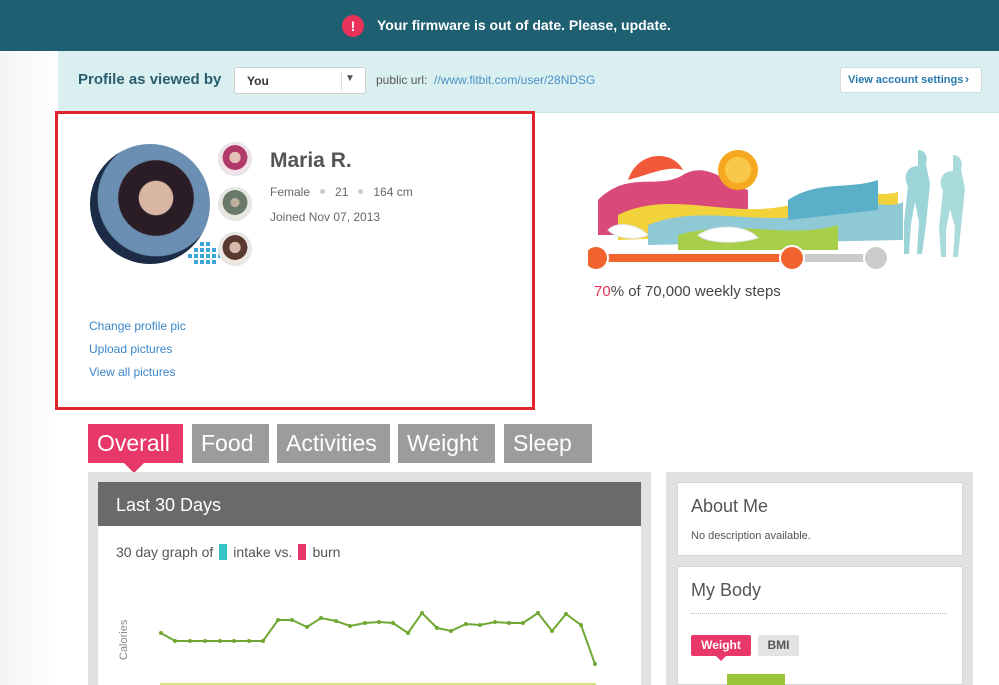 The image size is (999, 685). I want to click on steps-percent: 70, so click(602, 291).